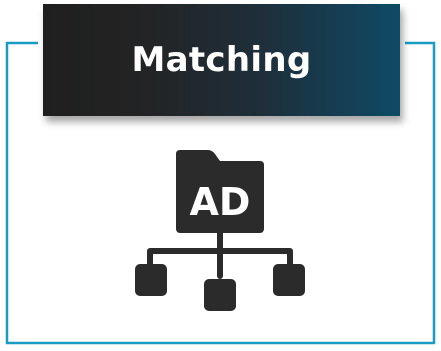 This screenshot has height=351, width=441. Describe the element at coordinates (151, 280) in the screenshot. I see `hierarchy-node-left` at that location.